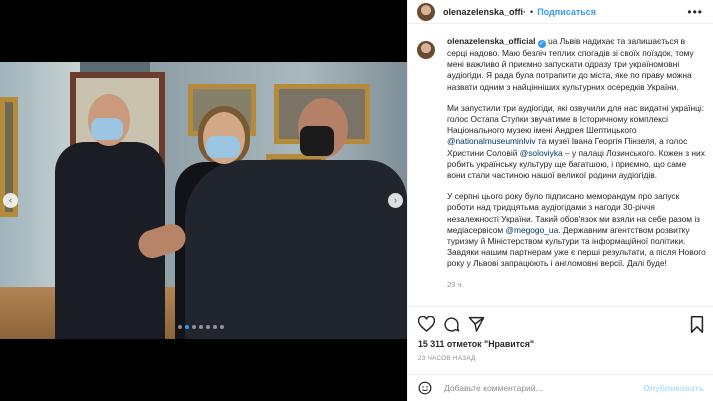 The image size is (713, 401). Describe the element at coordinates (296, 249) in the screenshot. I see `person-right` at that location.